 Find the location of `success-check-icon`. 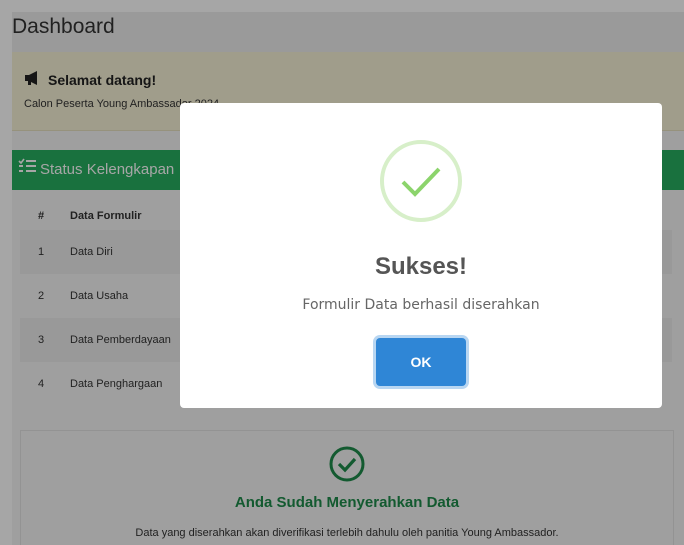

success-check-icon is located at coordinates (421, 183).